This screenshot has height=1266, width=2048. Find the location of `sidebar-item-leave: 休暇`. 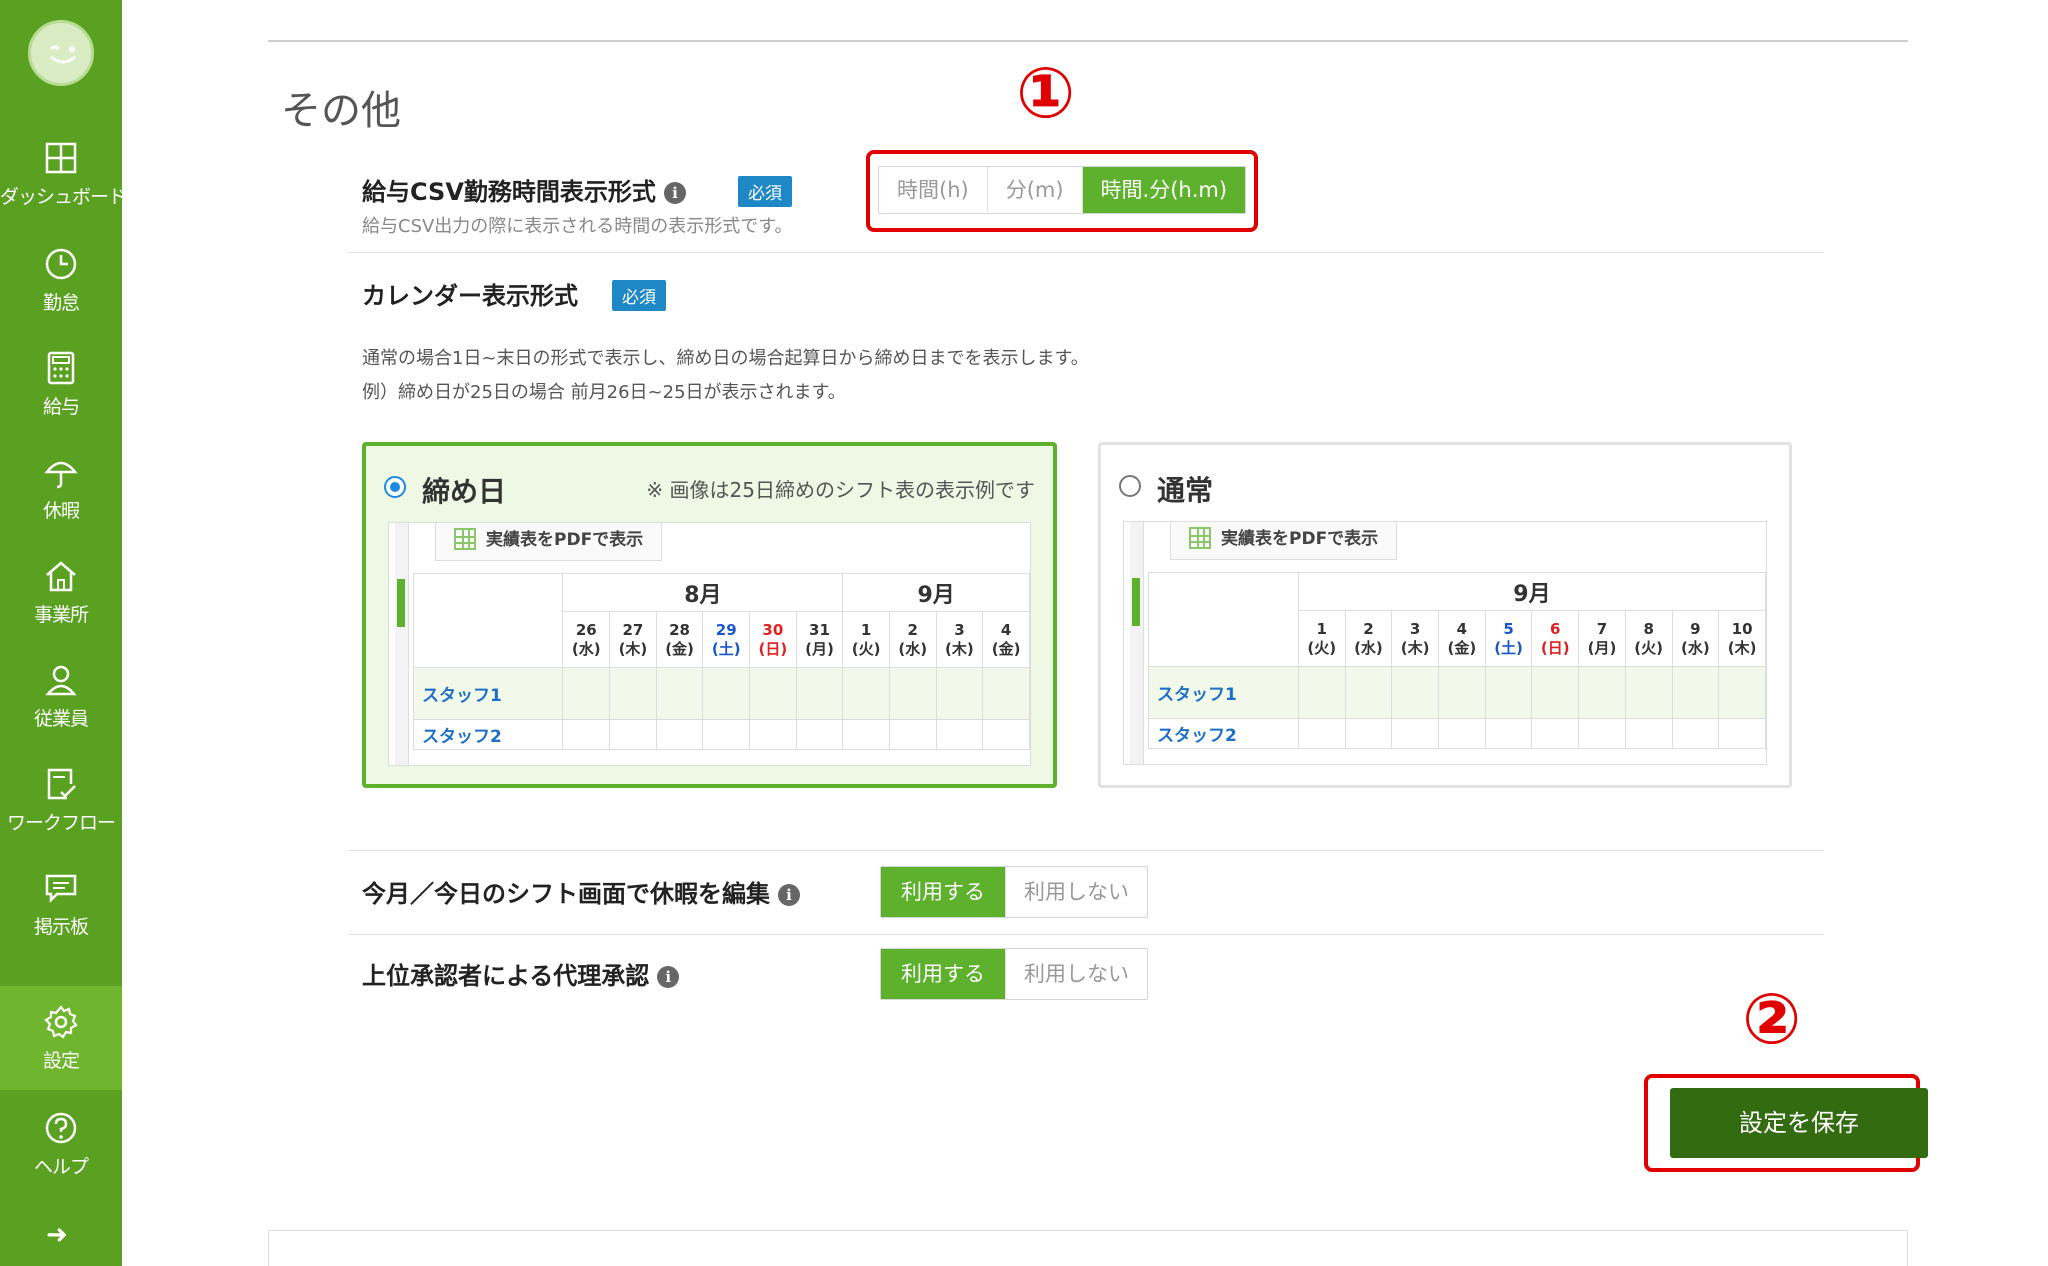

sidebar-item-leave: 休暇 is located at coordinates (61, 488).